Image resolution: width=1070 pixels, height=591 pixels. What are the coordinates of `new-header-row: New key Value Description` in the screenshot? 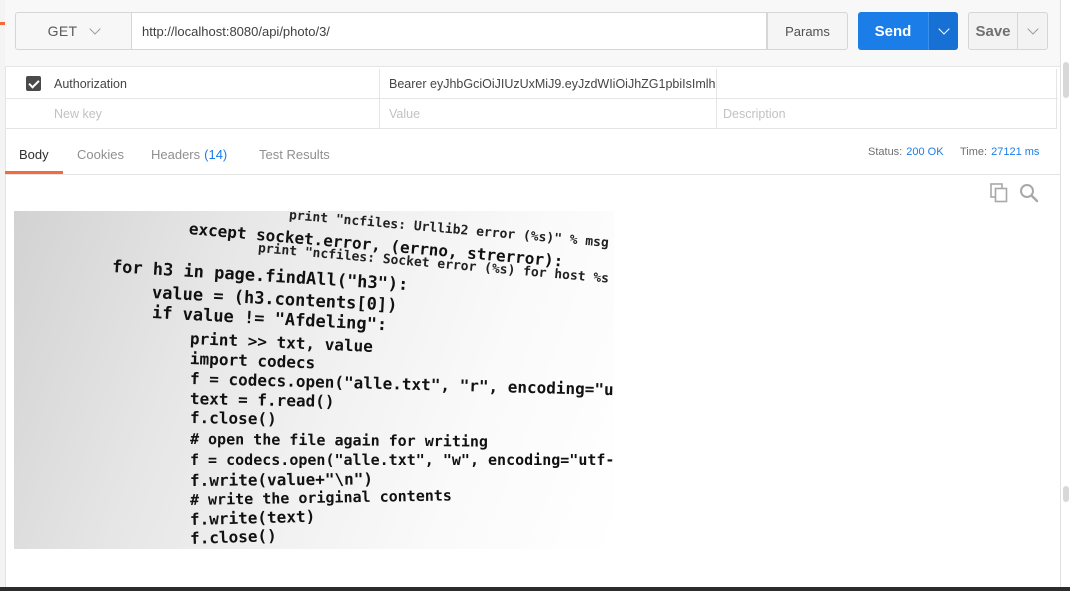 It's located at (532, 114).